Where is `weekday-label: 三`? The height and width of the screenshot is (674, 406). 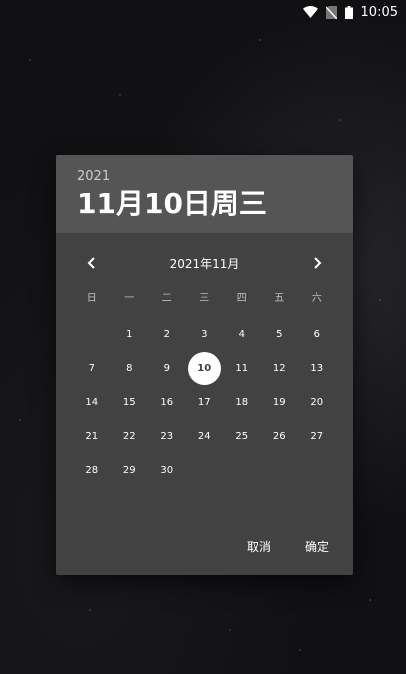 weekday-label: 三 is located at coordinates (204, 298).